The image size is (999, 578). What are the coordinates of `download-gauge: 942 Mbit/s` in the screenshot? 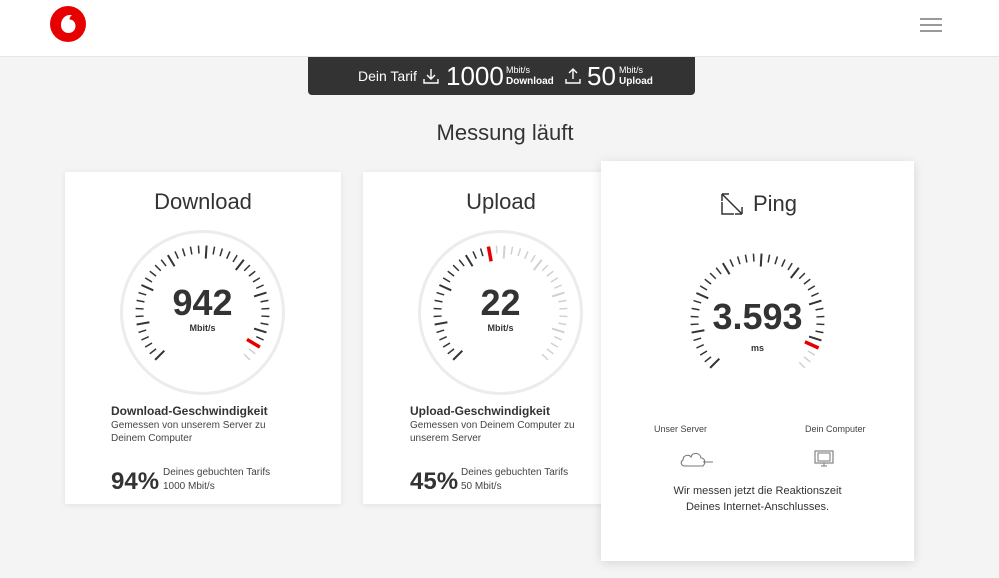 It's located at (202, 312).